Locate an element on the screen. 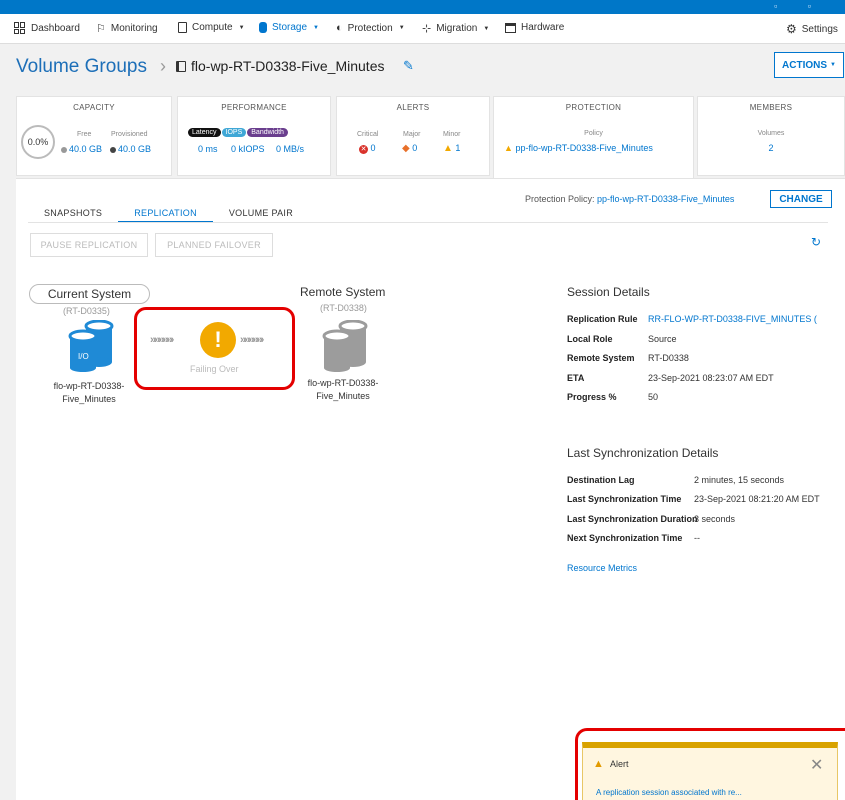 The height and width of the screenshot is (800, 845). compute-icon is located at coordinates (182, 27).